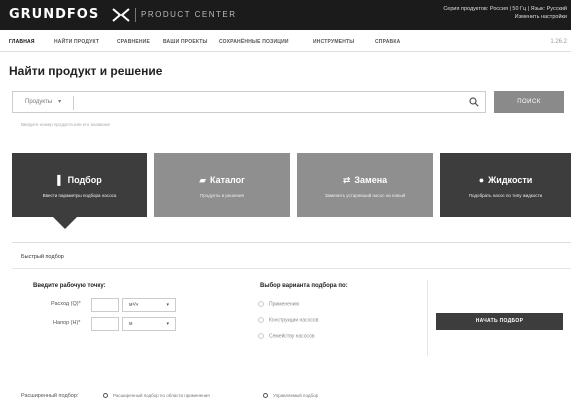  Describe the element at coordinates (121, 15) in the screenshot. I see `grundfos-x-icon` at that location.